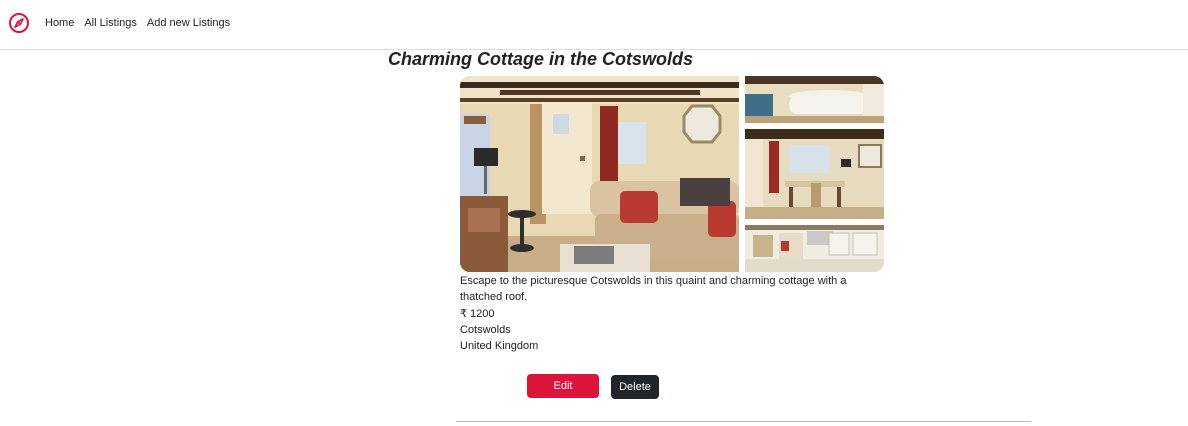  Describe the element at coordinates (110, 23) in the screenshot. I see `nav-link-all-listings: All Listings` at that location.